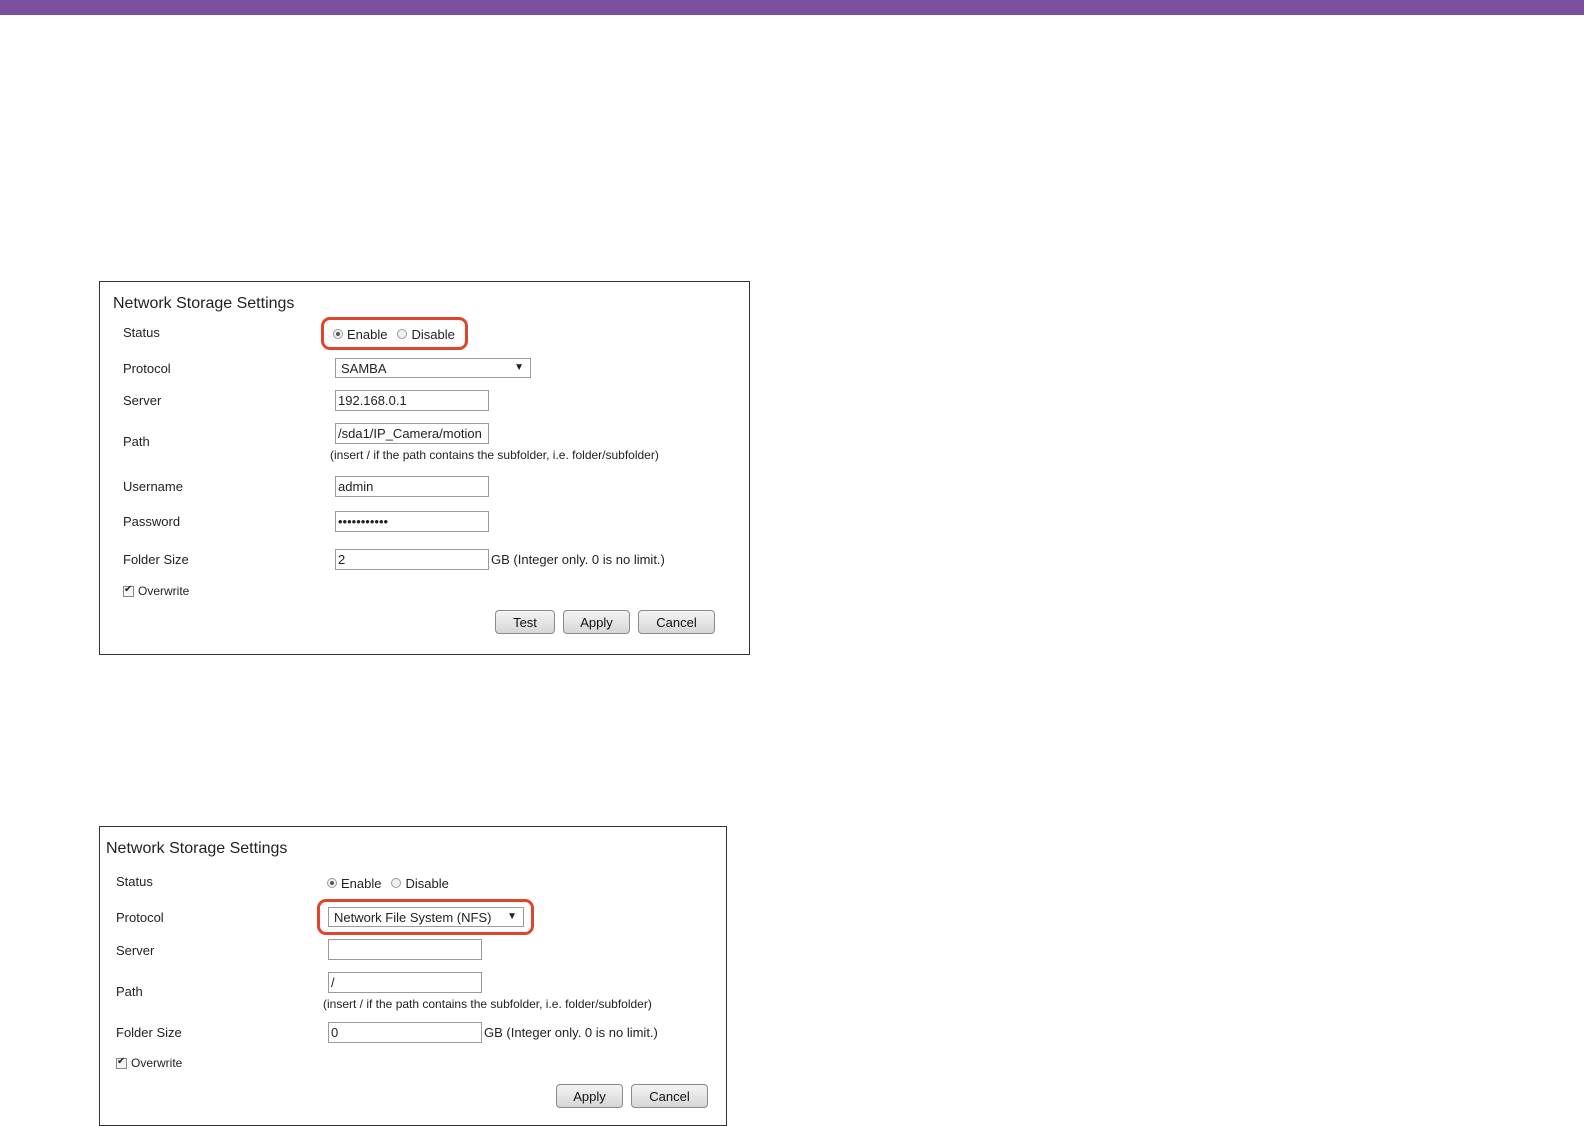  I want to click on protocol-highlight-outline, so click(425, 917).